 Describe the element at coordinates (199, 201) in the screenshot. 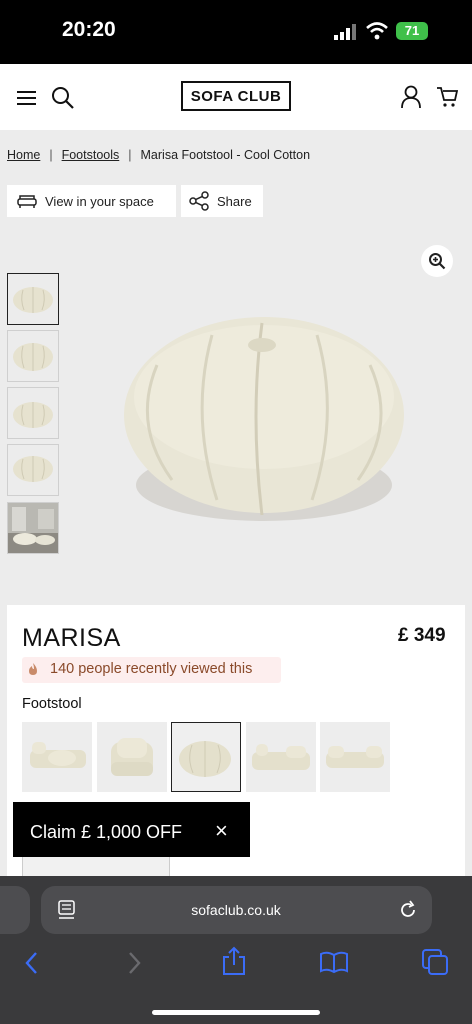

I see `share-icon` at that location.